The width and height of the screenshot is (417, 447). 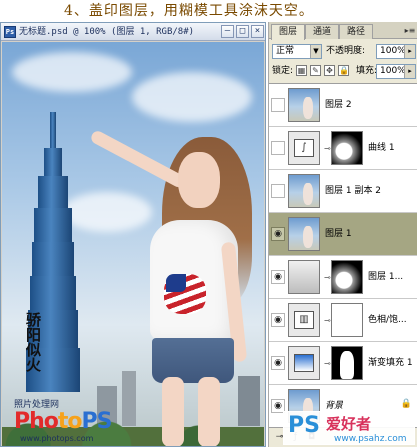 What do you see at coordinates (367, 71) in the screenshot?
I see `fill-label: 填充:` at bounding box center [367, 71].